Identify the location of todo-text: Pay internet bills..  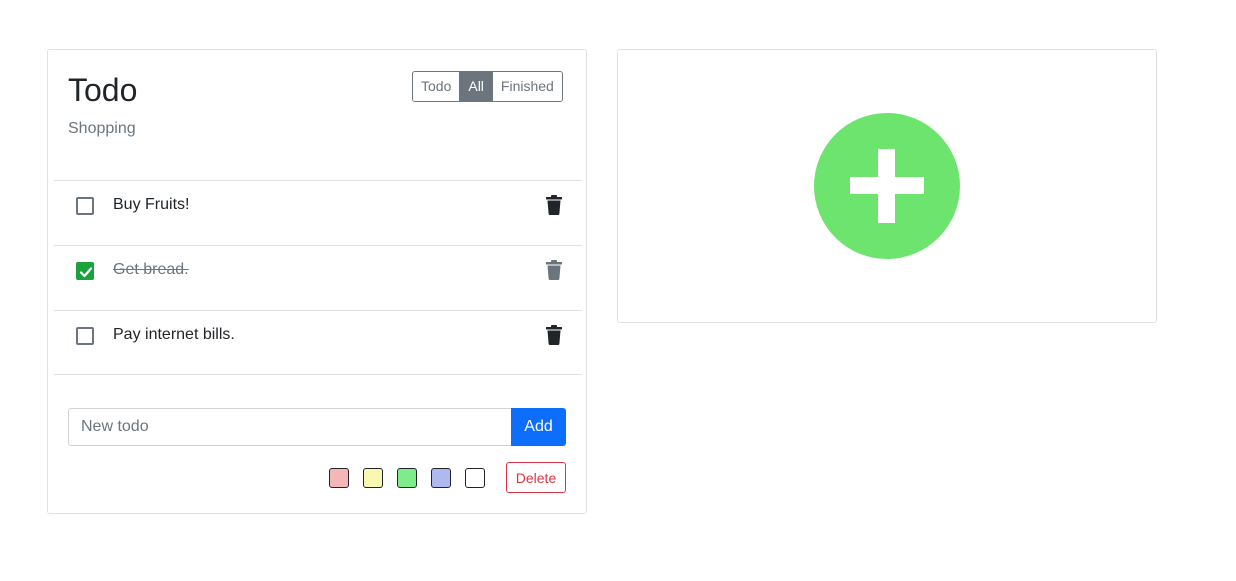
(174, 334).